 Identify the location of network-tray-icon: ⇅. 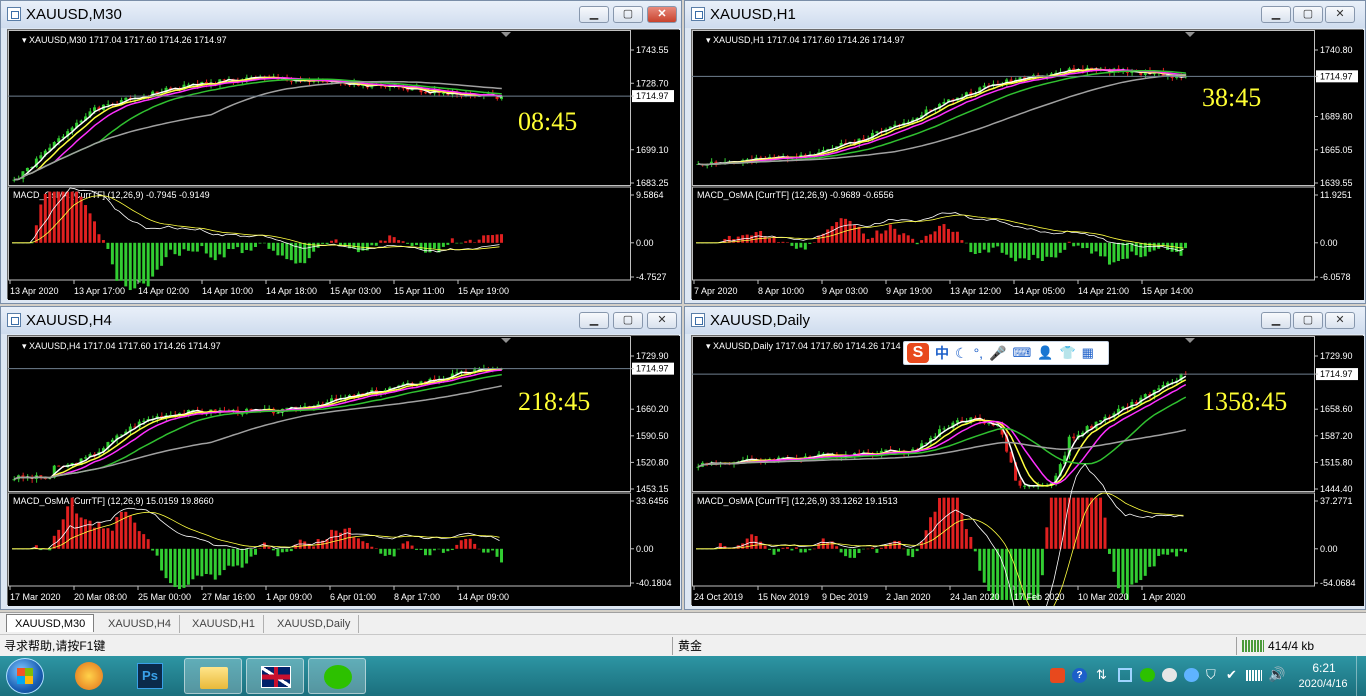
(1101, 675).